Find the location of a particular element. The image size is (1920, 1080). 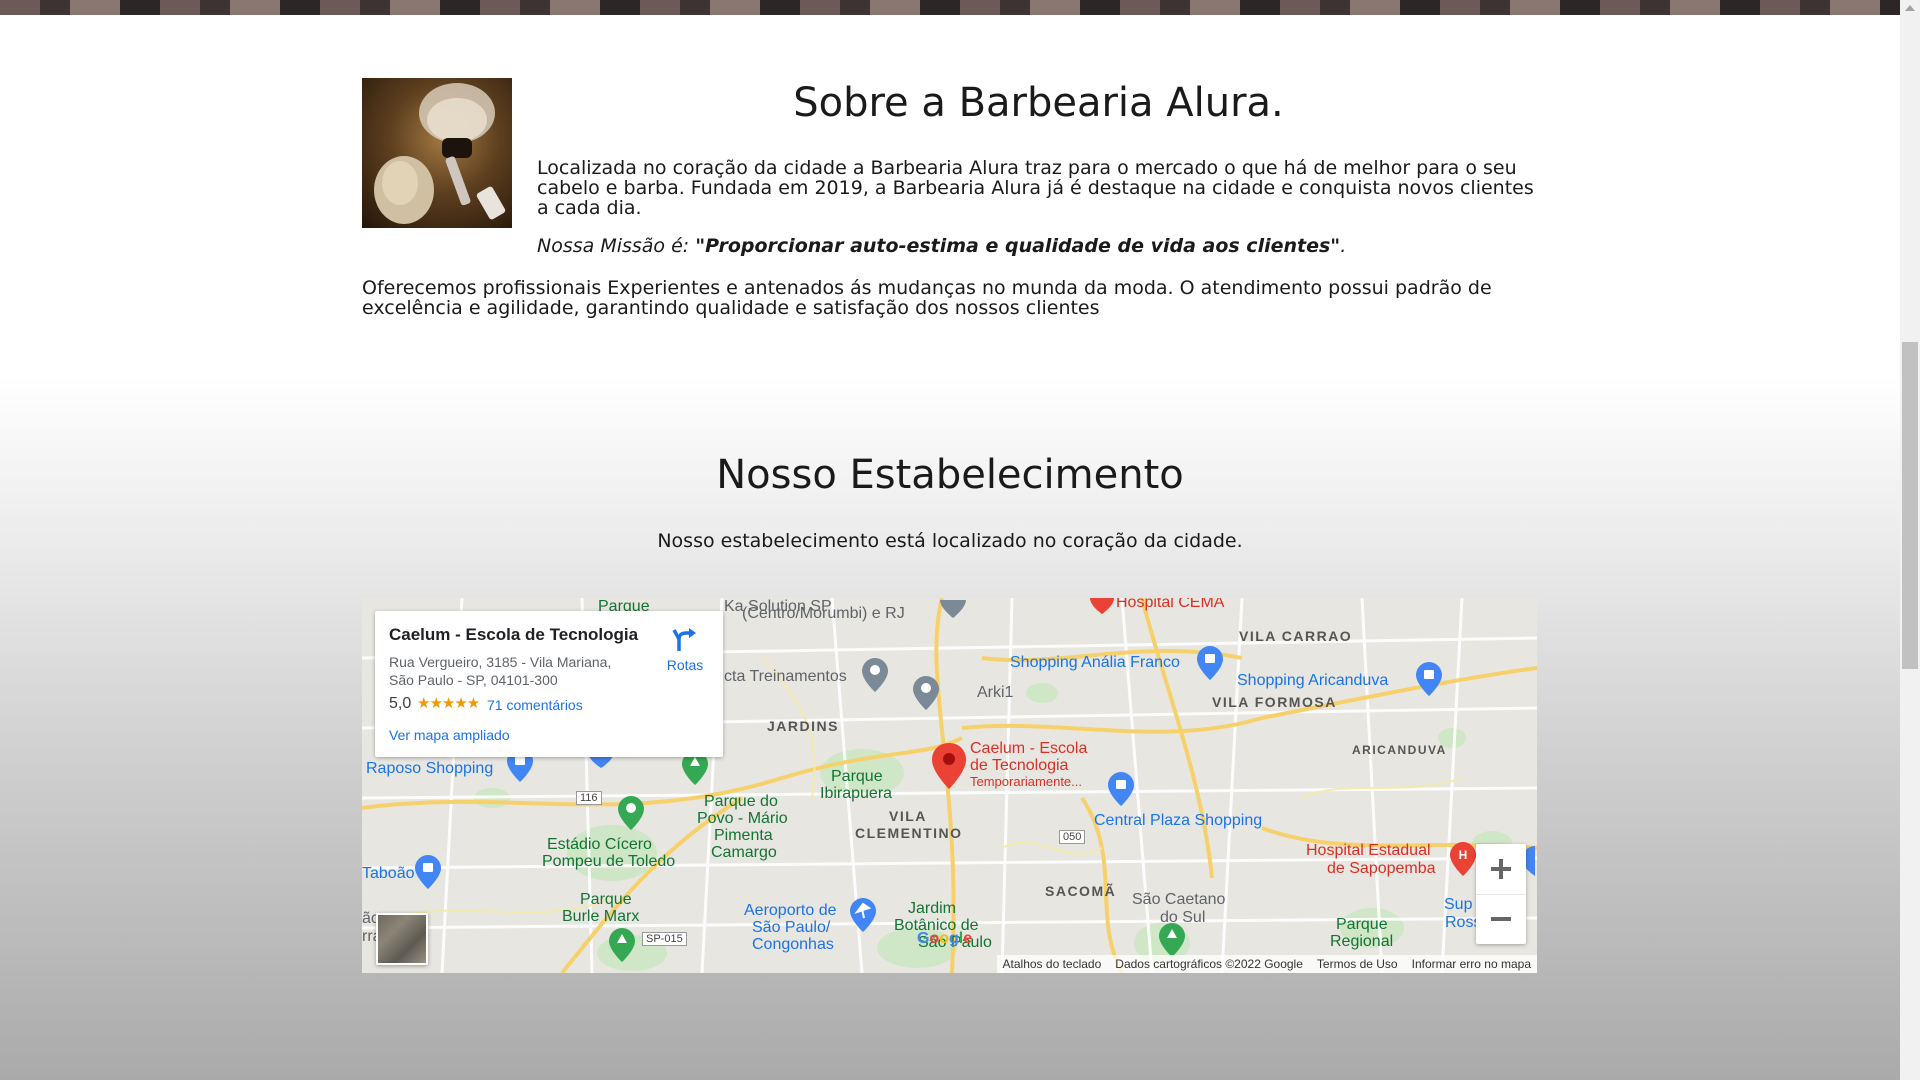

map-label-parque-ibirapuera-1: Parque is located at coordinates (857, 776).